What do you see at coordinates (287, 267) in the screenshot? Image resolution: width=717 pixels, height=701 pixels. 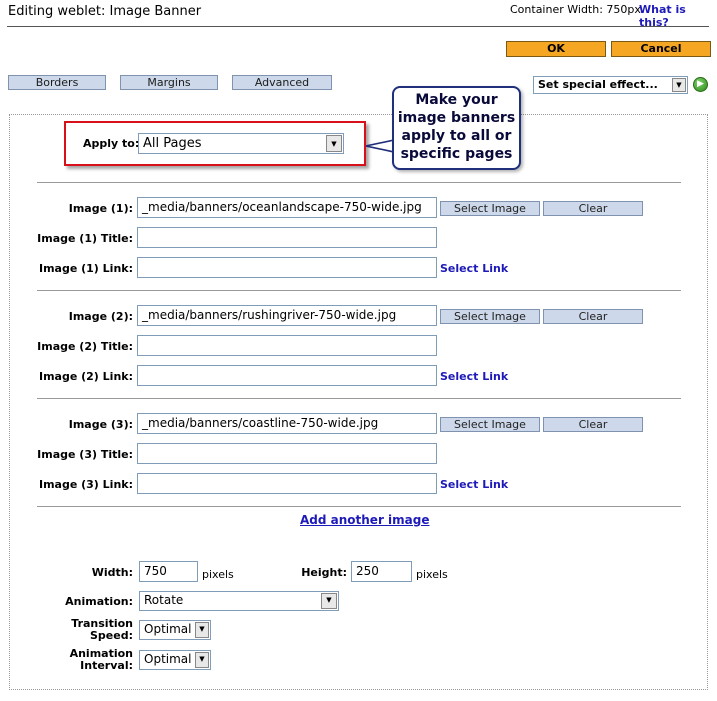 I see `image-1-link-input` at bounding box center [287, 267].